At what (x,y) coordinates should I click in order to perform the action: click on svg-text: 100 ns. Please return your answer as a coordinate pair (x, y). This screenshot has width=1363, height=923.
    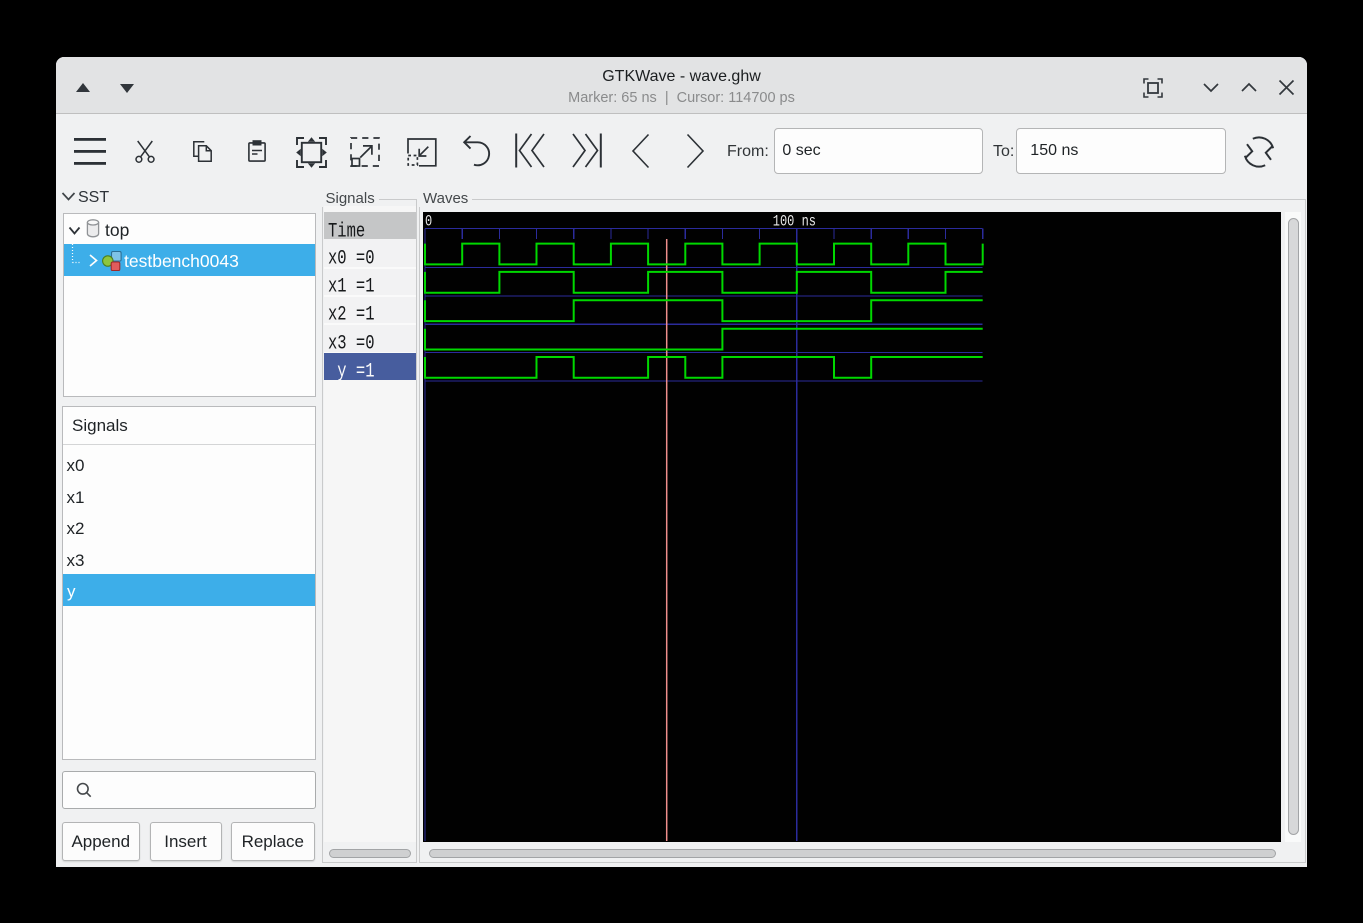
    Looking at the image, I should click on (794, 222).